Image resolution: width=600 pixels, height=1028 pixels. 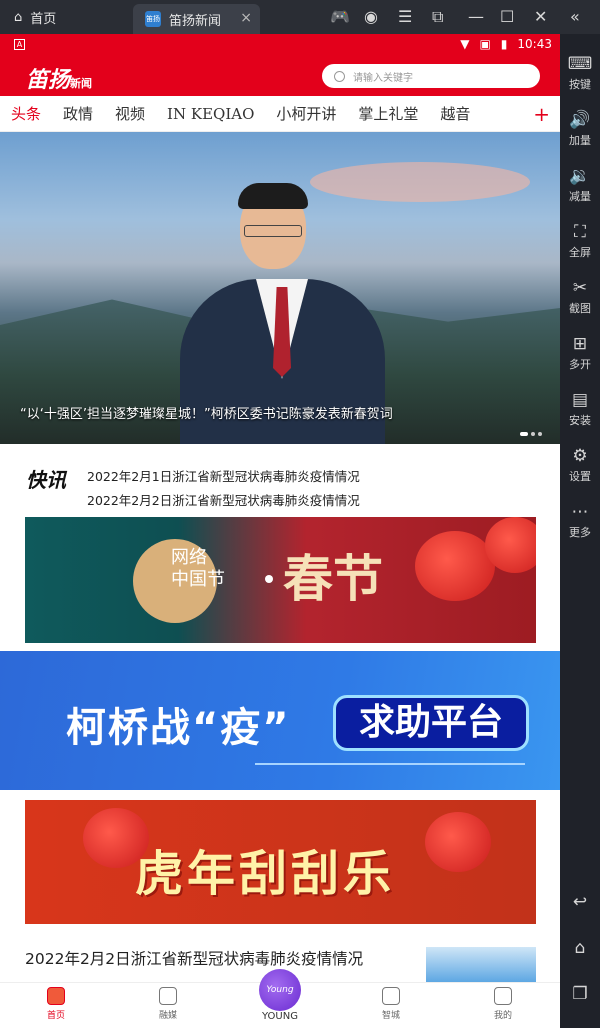 I want to click on brand-logo: 笛扬新闻, so click(x=59, y=78).